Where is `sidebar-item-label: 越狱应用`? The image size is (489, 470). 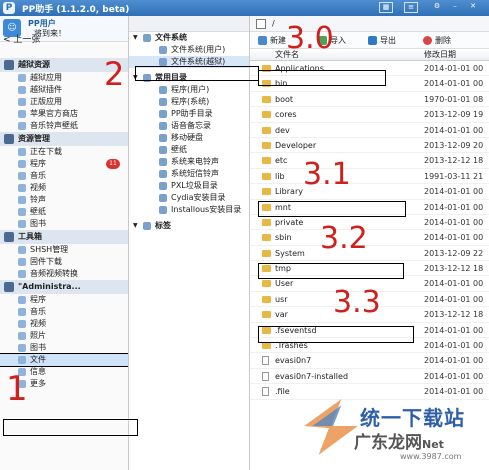 sidebar-item-label: 越狱应用 is located at coordinates (46, 77).